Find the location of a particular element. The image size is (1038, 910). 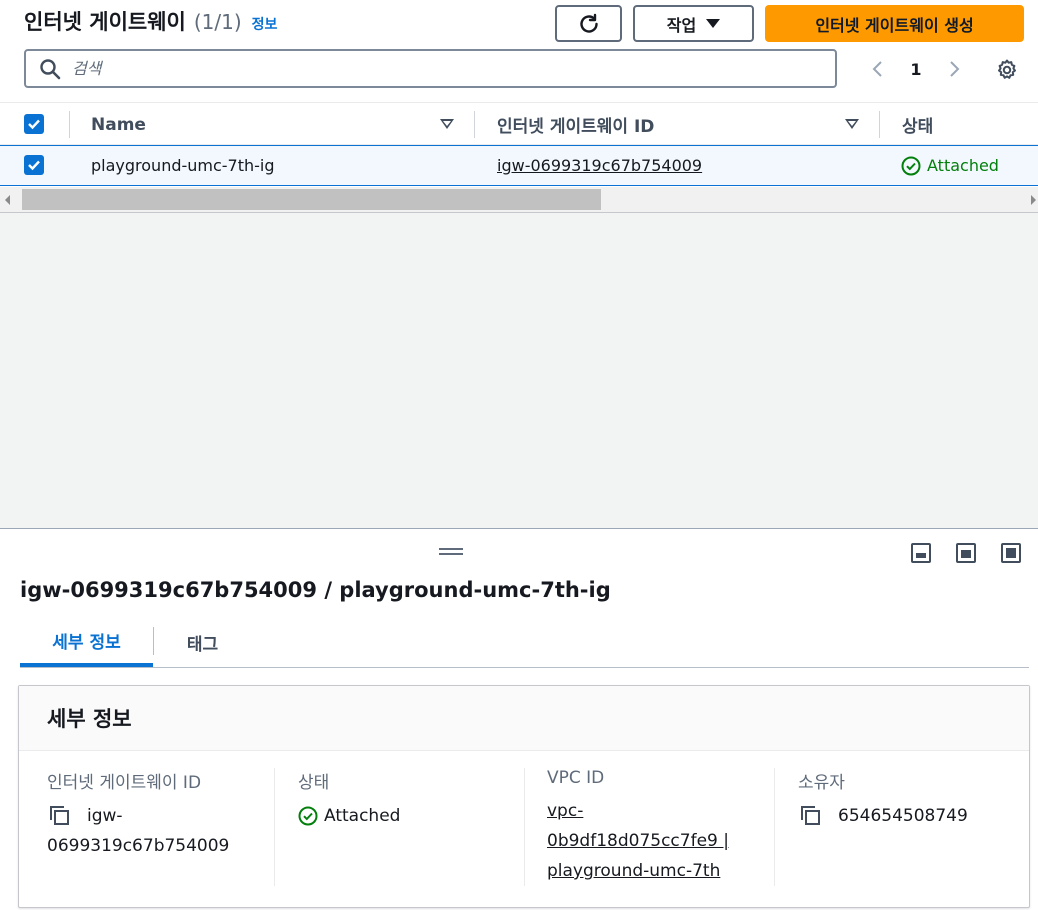

next-page-button is located at coordinates (954, 69).